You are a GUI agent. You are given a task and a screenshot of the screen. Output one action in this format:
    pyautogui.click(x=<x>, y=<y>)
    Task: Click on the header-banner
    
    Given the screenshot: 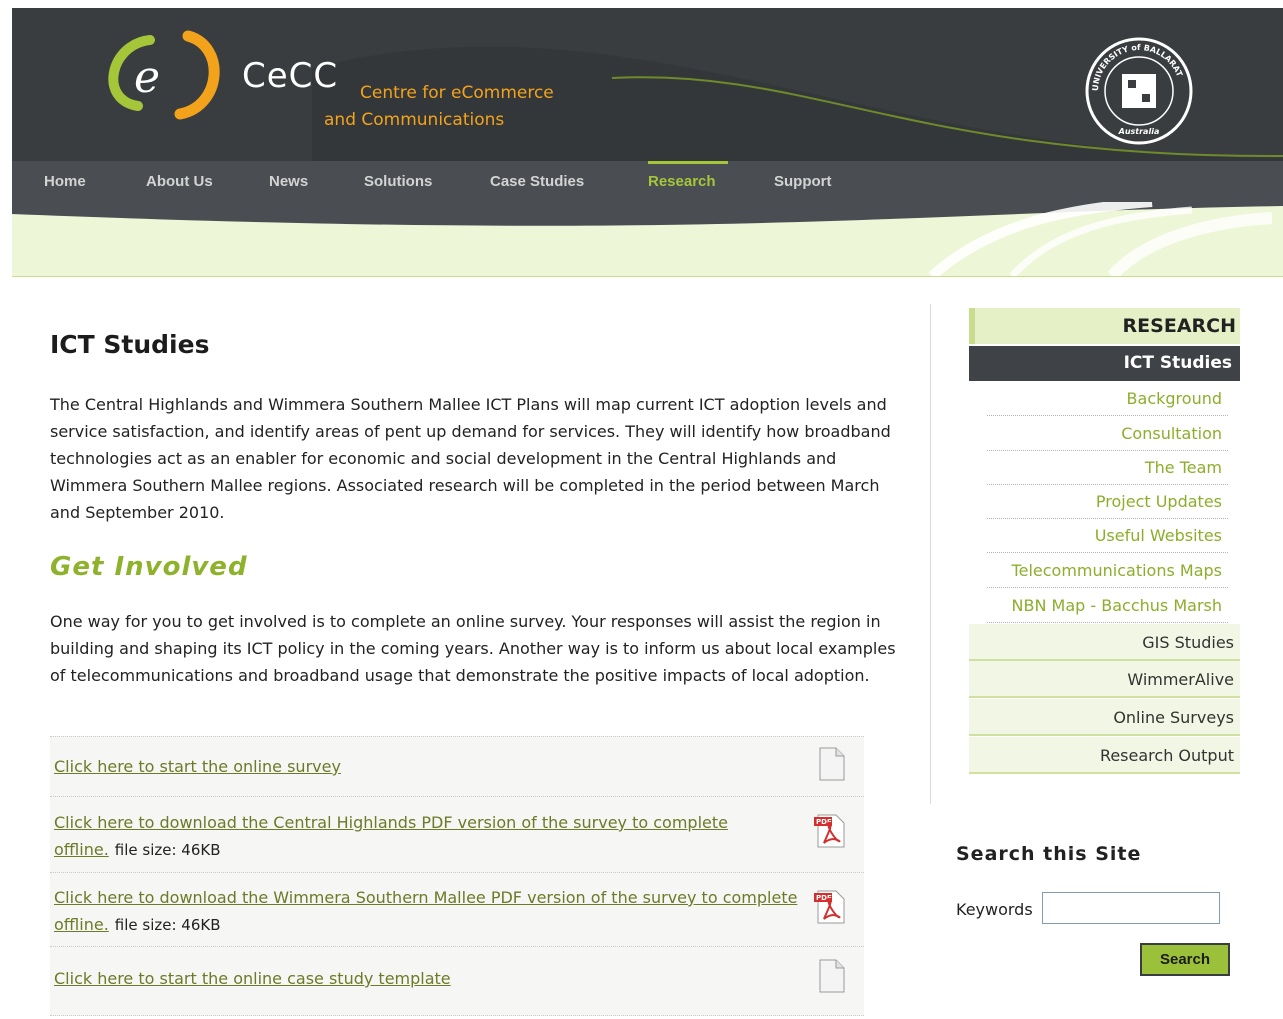 What is the action you would take?
    pyautogui.click(x=647, y=239)
    